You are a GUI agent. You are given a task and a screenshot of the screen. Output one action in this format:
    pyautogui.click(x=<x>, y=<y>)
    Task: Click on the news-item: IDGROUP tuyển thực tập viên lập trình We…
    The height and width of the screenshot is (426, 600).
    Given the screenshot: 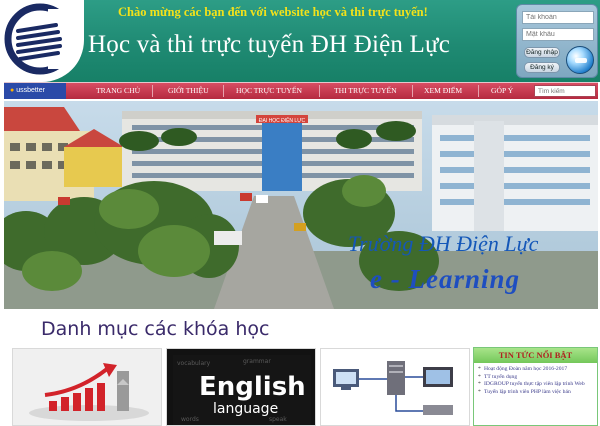 What is the action you would take?
    pyautogui.click(x=535, y=385)
    